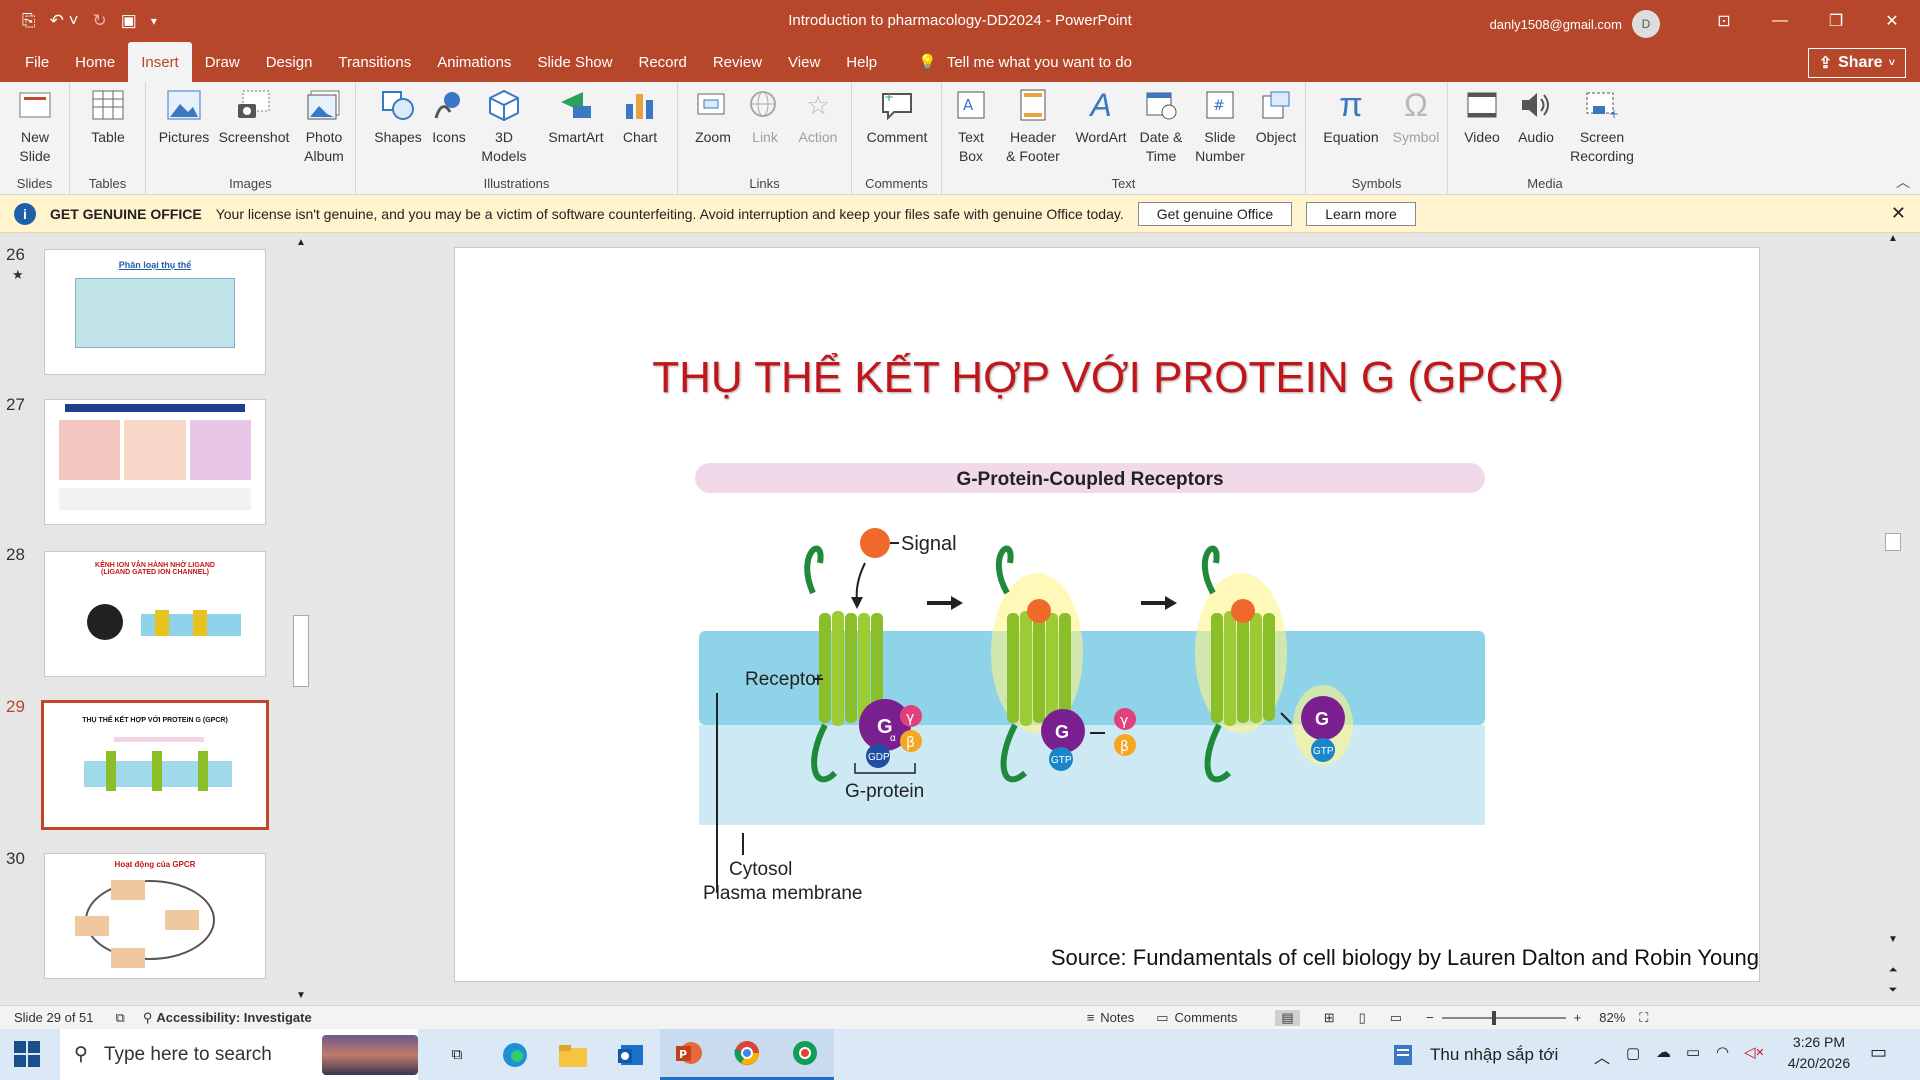 The height and width of the screenshot is (1080, 1920). I want to click on news-widget-text: Thu nhập sắp tới, so click(1494, 1055).